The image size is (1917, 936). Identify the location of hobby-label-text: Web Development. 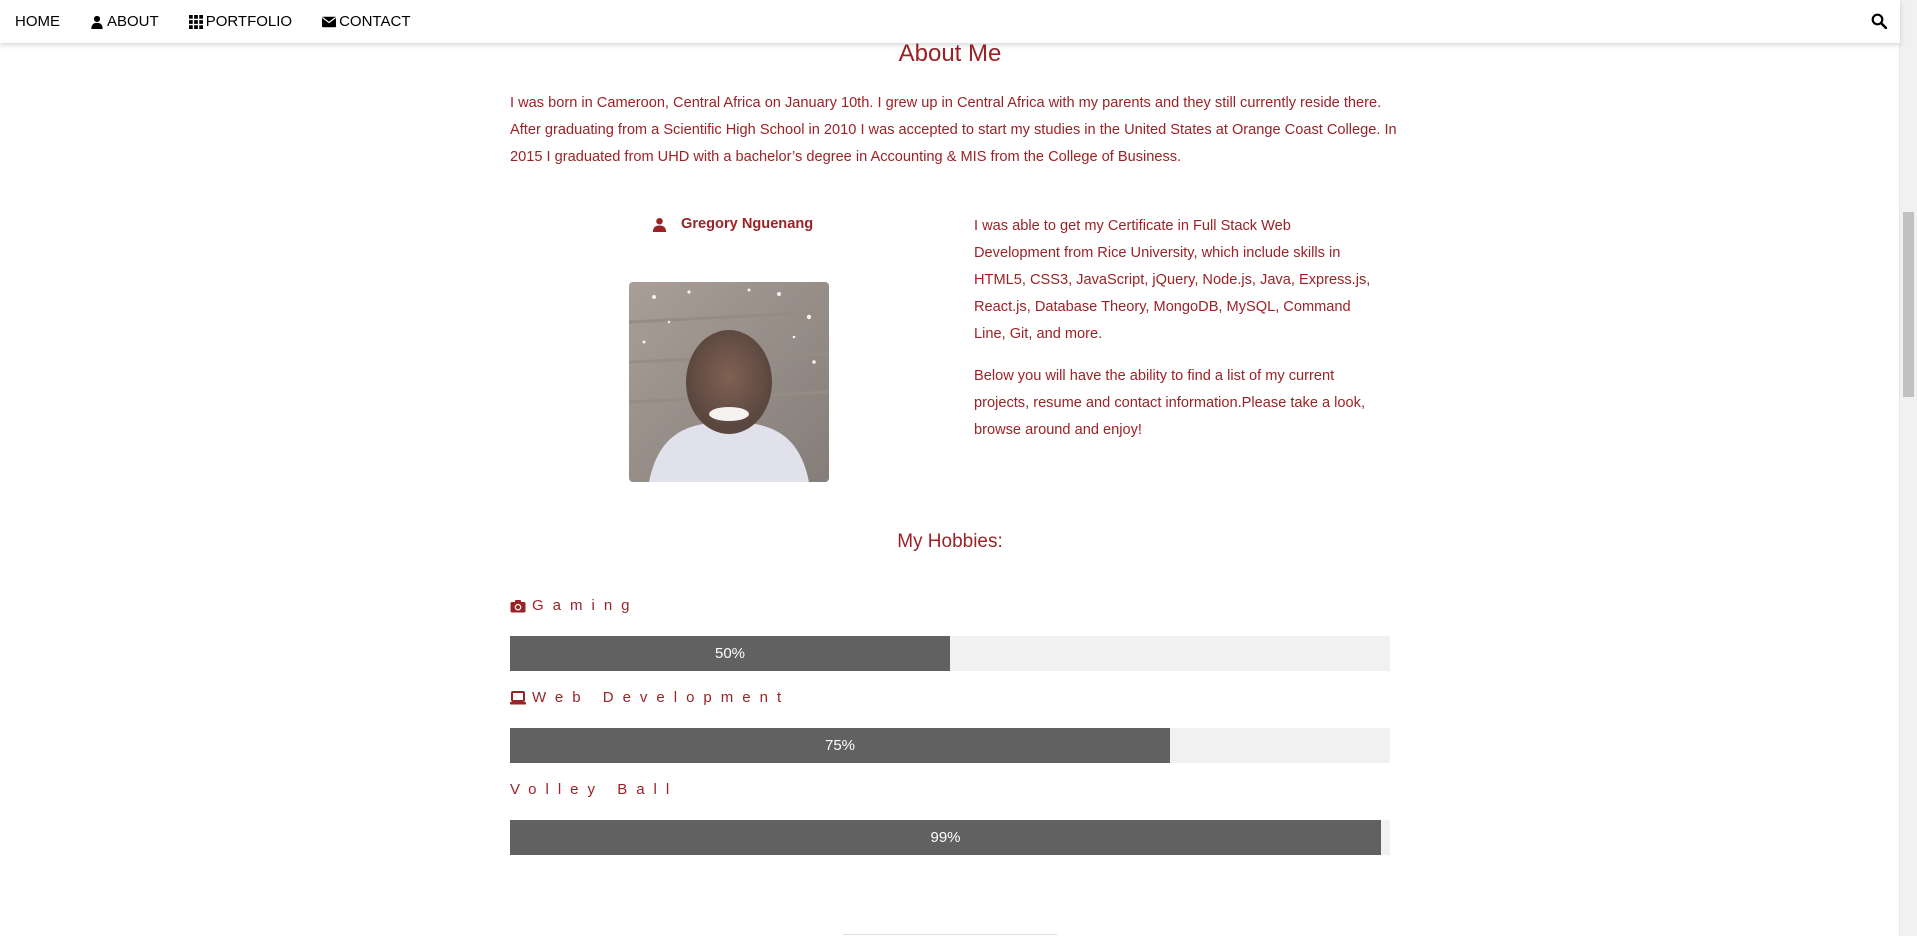
(661, 697).